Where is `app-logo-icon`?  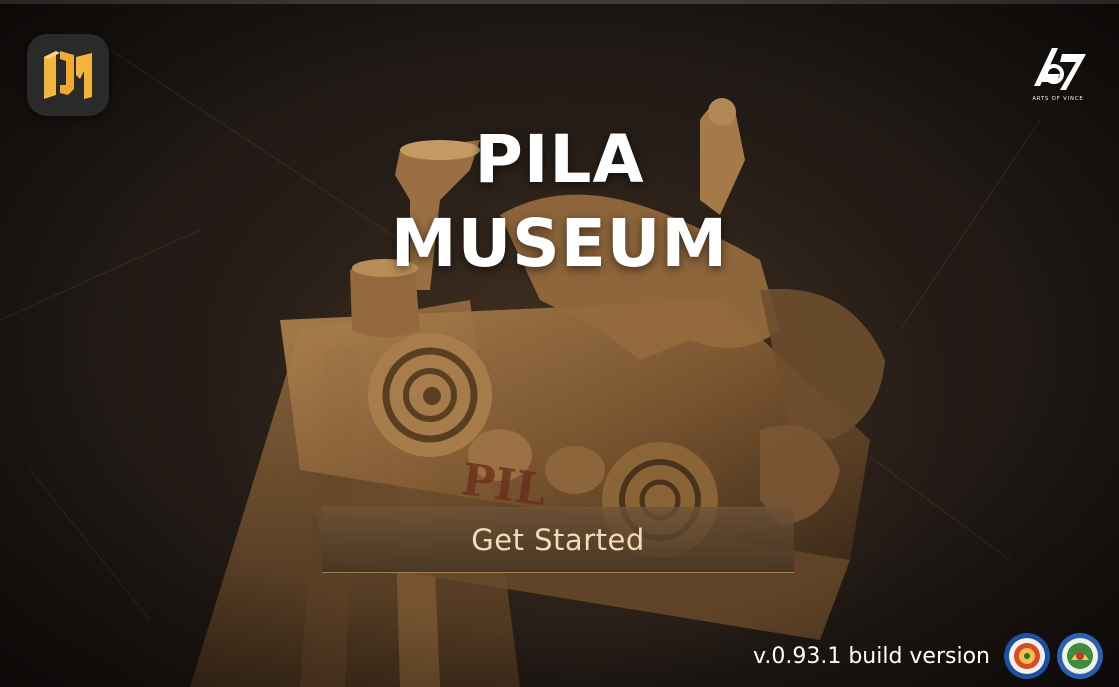
app-logo-icon is located at coordinates (68, 75).